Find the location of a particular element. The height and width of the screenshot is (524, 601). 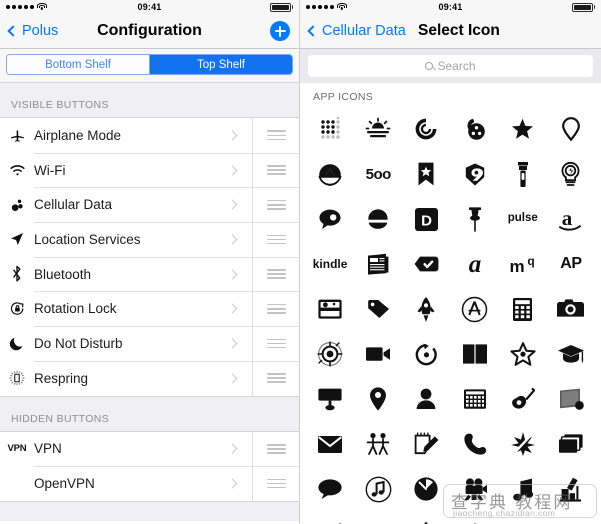

nine-badge-icon is located at coordinates (475, 174).